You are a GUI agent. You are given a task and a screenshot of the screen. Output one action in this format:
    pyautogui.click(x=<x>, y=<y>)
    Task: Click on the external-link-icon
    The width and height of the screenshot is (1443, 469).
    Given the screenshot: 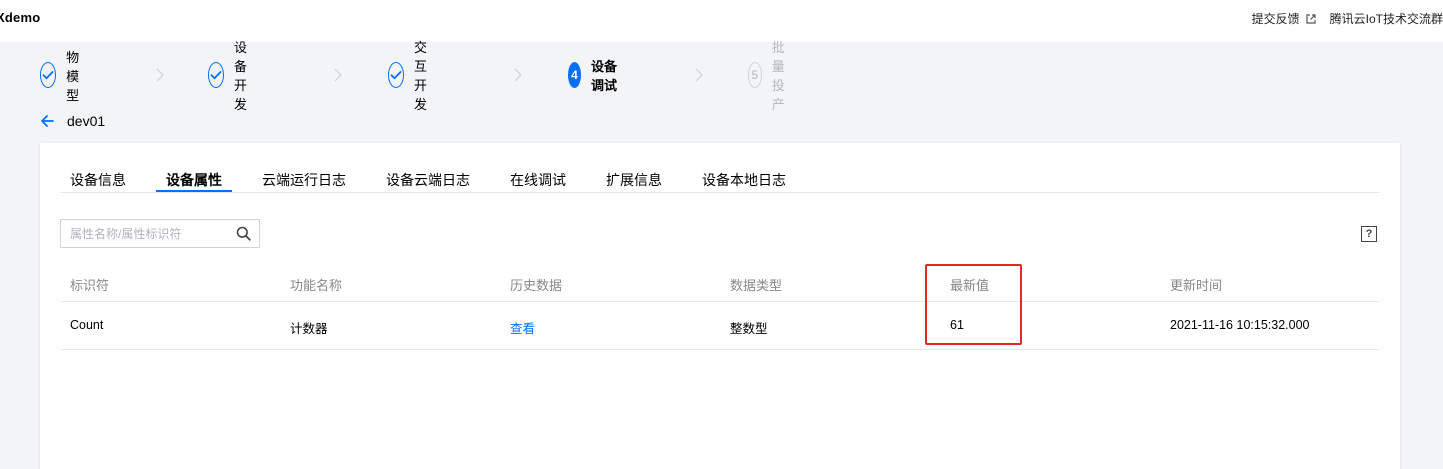 What is the action you would take?
    pyautogui.click(x=1311, y=18)
    